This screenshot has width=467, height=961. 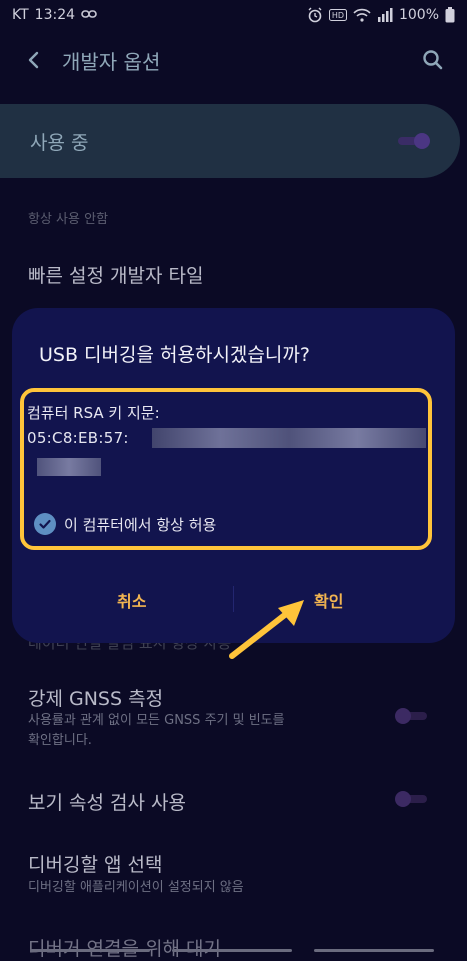 What do you see at coordinates (90, 950) in the screenshot?
I see `nav-bar-left` at bounding box center [90, 950].